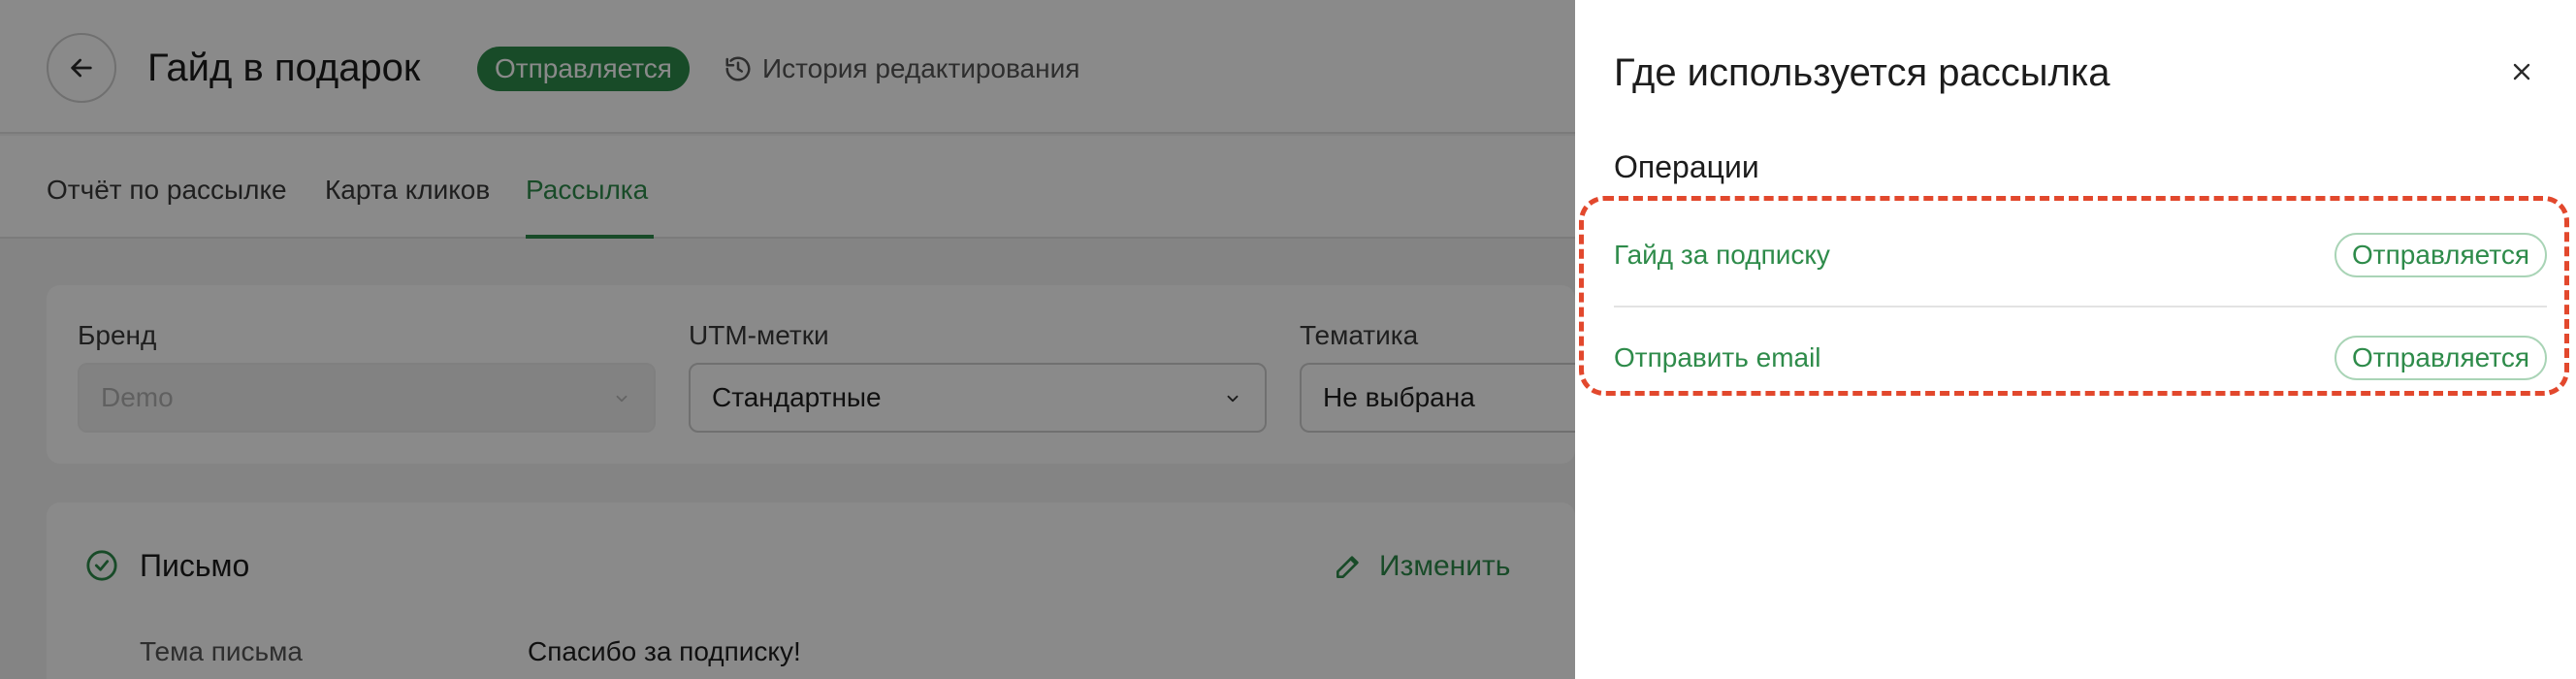 The width and height of the screenshot is (2576, 679). I want to click on close-button, so click(2521, 71).